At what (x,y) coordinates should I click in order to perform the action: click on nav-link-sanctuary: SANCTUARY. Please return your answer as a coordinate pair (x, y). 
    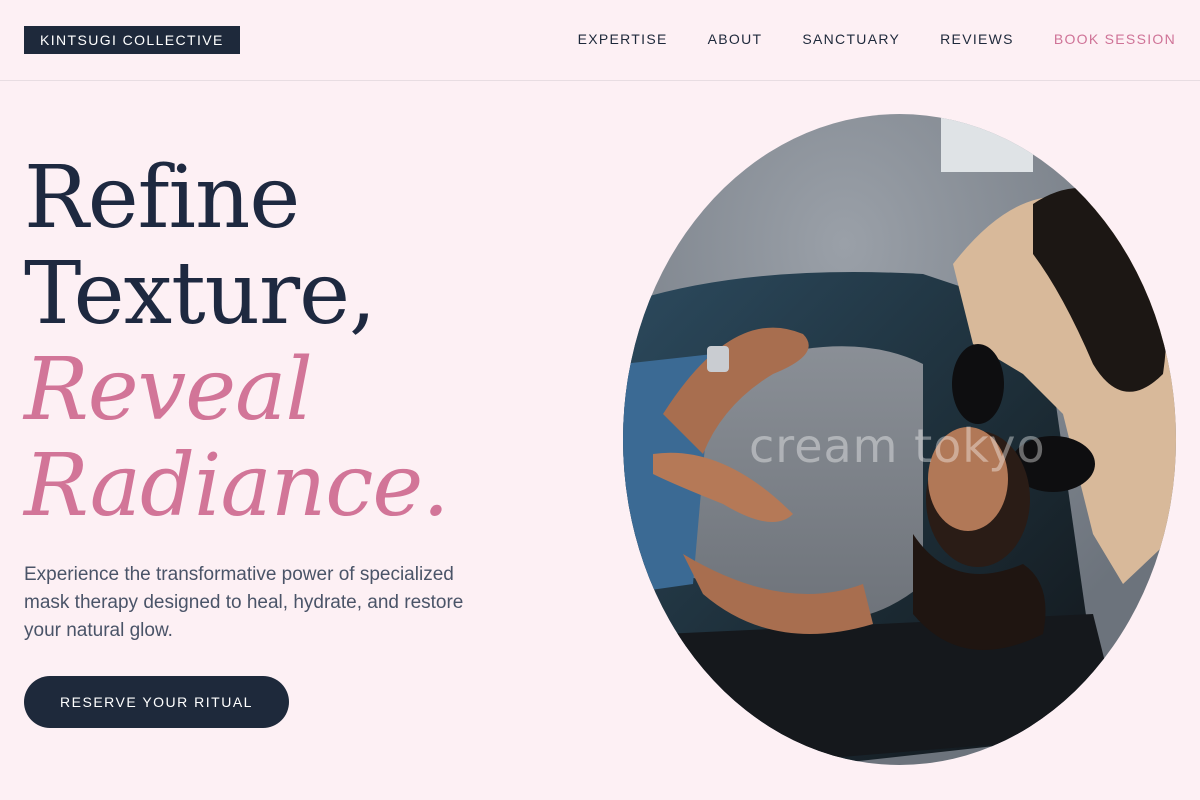
    Looking at the image, I should click on (851, 39).